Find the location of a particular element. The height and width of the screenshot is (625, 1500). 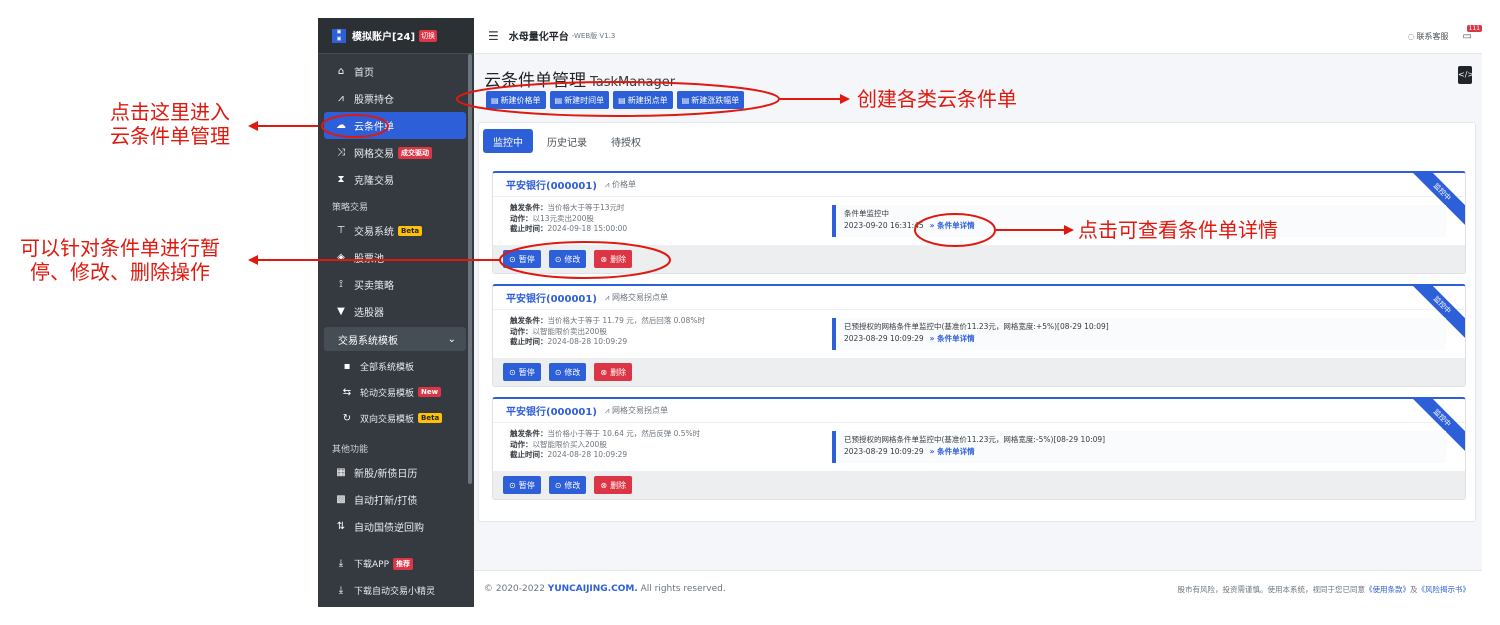

sidebar-item-download-app: ⤓ 下载APP 推荐 is located at coordinates (396, 563).